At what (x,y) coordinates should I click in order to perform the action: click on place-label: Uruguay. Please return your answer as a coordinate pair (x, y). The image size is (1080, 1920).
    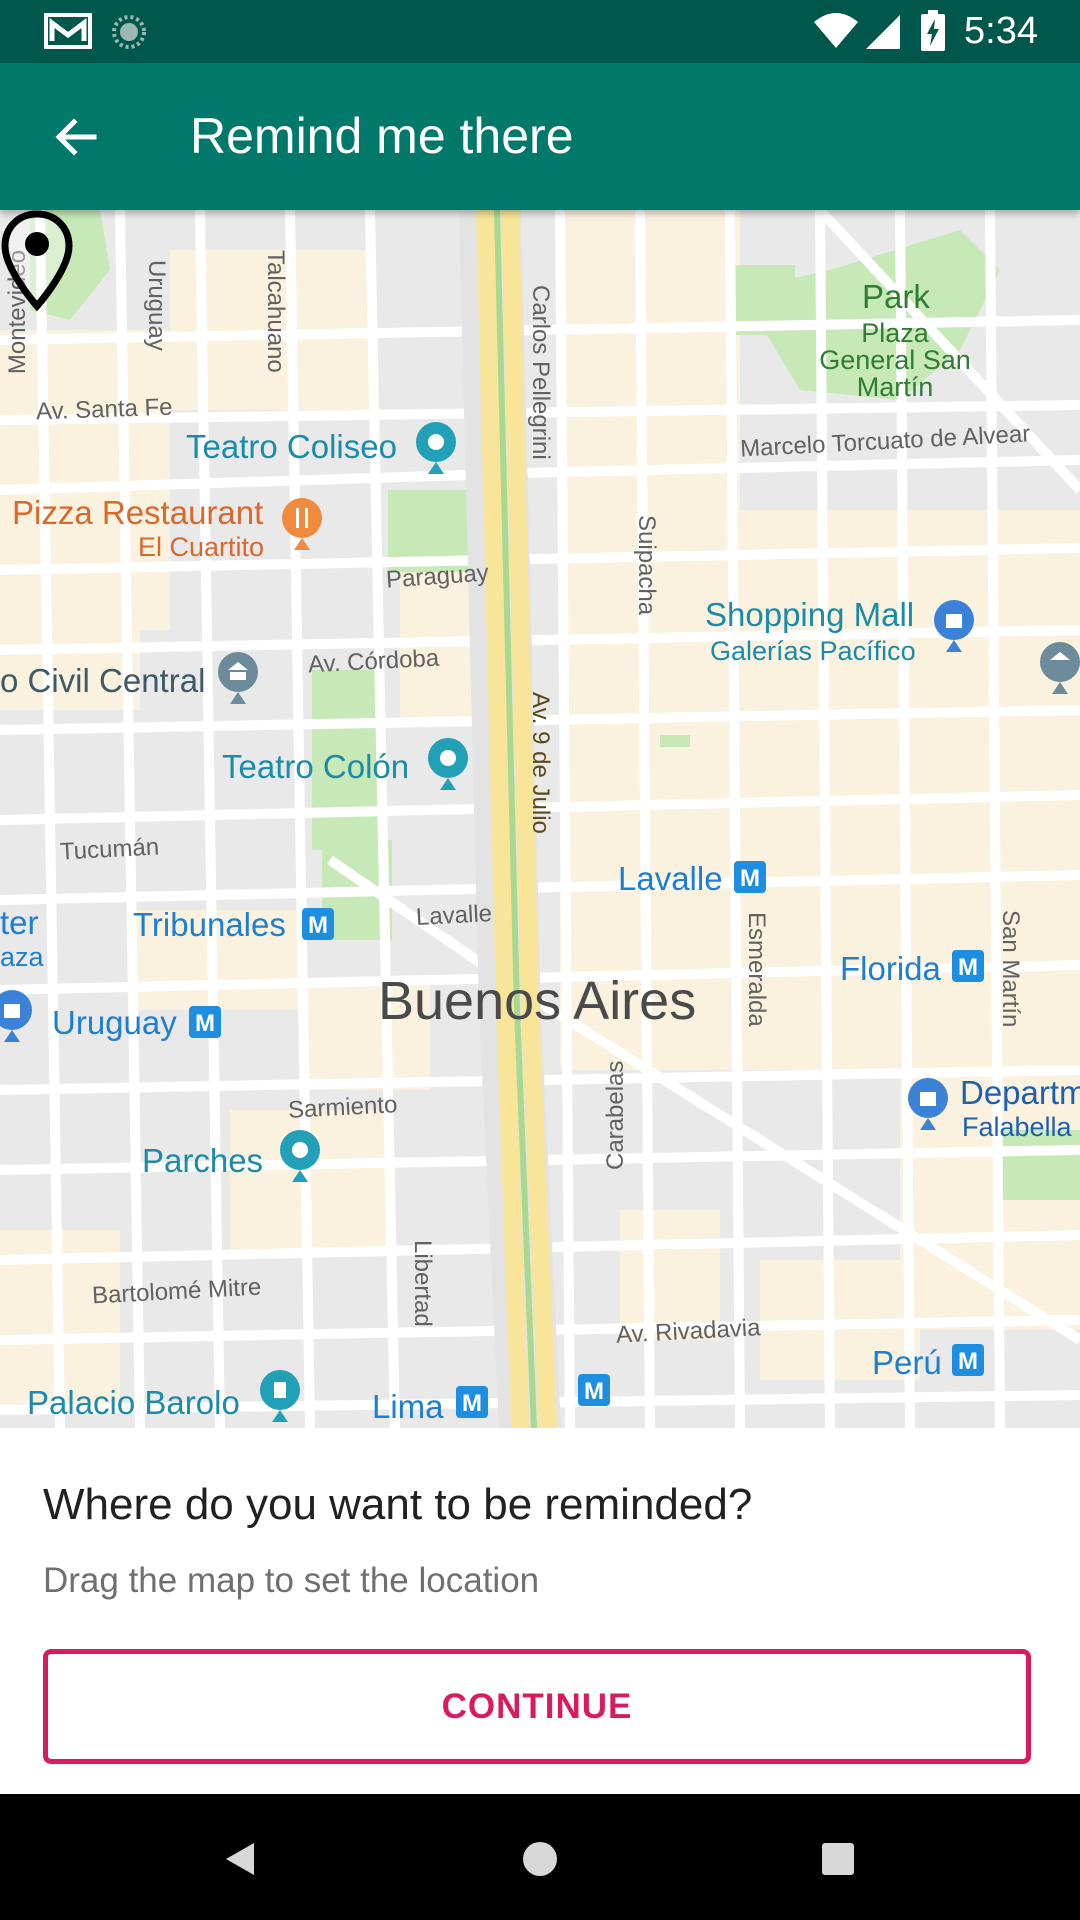
    Looking at the image, I should click on (114, 1022).